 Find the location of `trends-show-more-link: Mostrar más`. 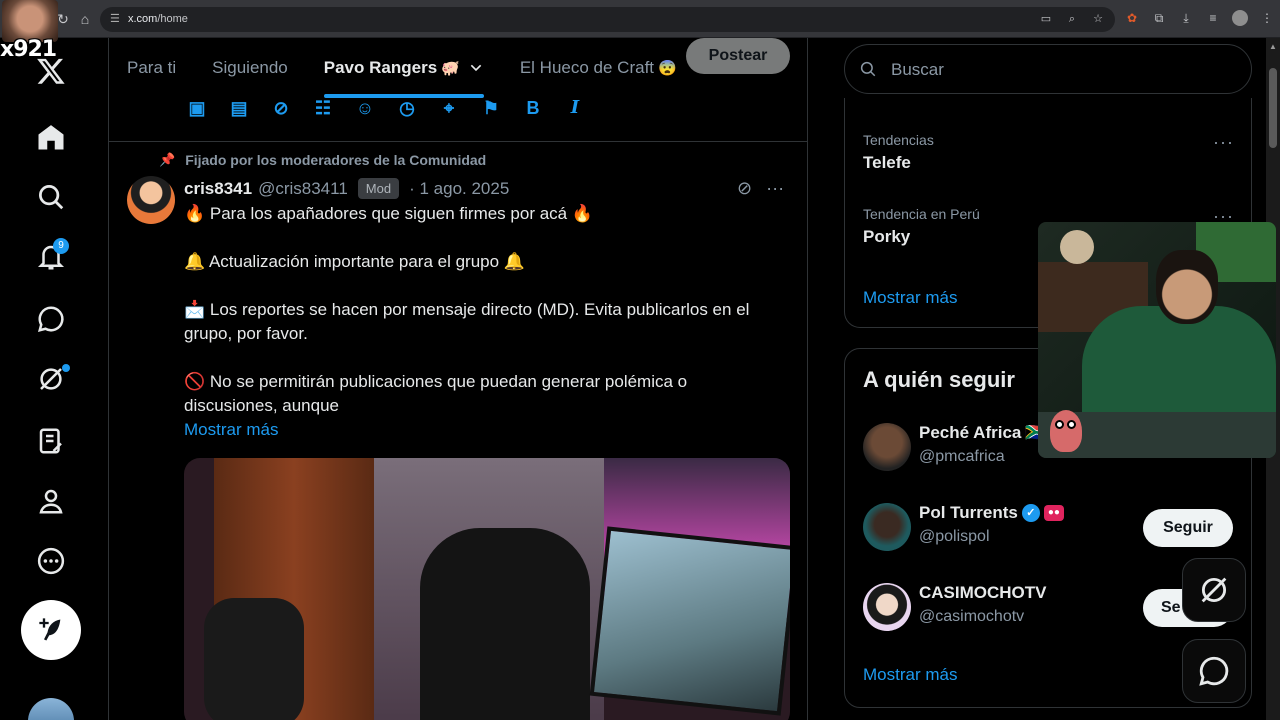

trends-show-more-link: Mostrar más is located at coordinates (910, 298).